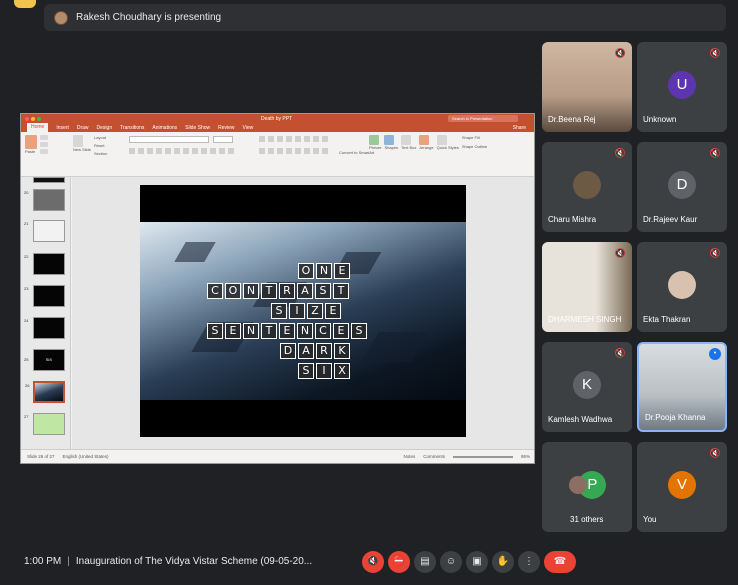 The height and width of the screenshot is (585, 738). What do you see at coordinates (587, 87) in the screenshot?
I see `participant-tile: 🔇 Dr.Beena Rej` at bounding box center [587, 87].